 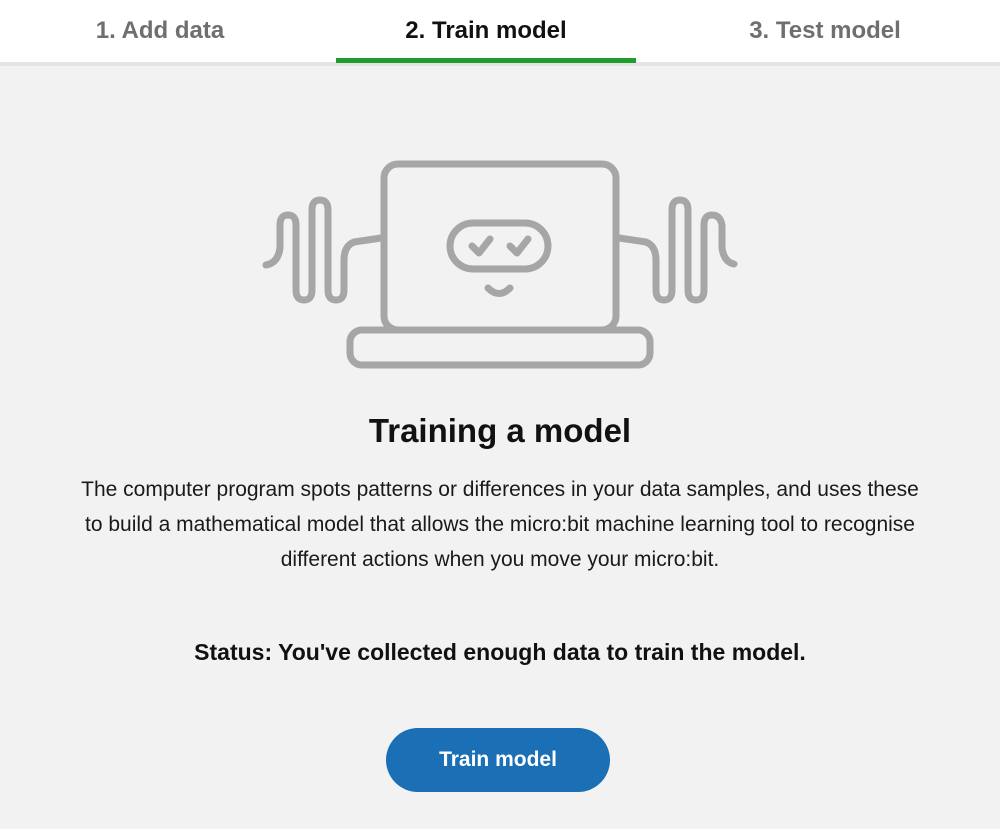 I want to click on train-model-button: Train model, so click(x=498, y=760).